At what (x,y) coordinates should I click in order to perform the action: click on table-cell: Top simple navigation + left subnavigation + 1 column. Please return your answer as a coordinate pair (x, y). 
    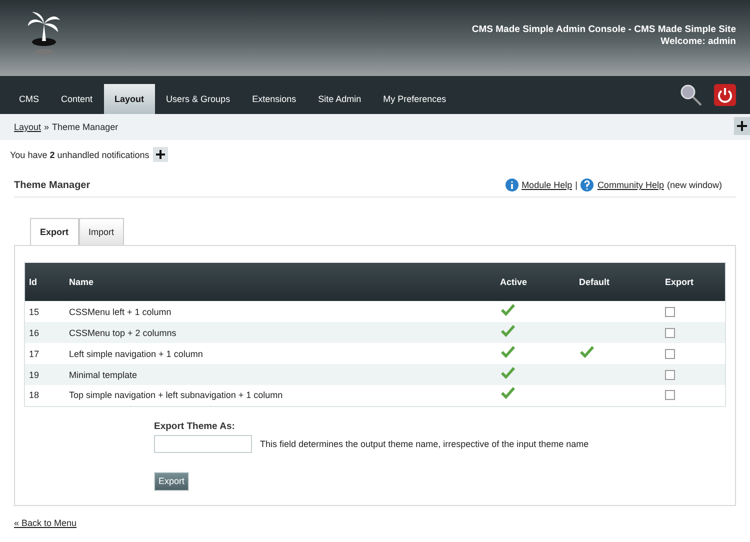
    Looking at the image, I should click on (280, 395).